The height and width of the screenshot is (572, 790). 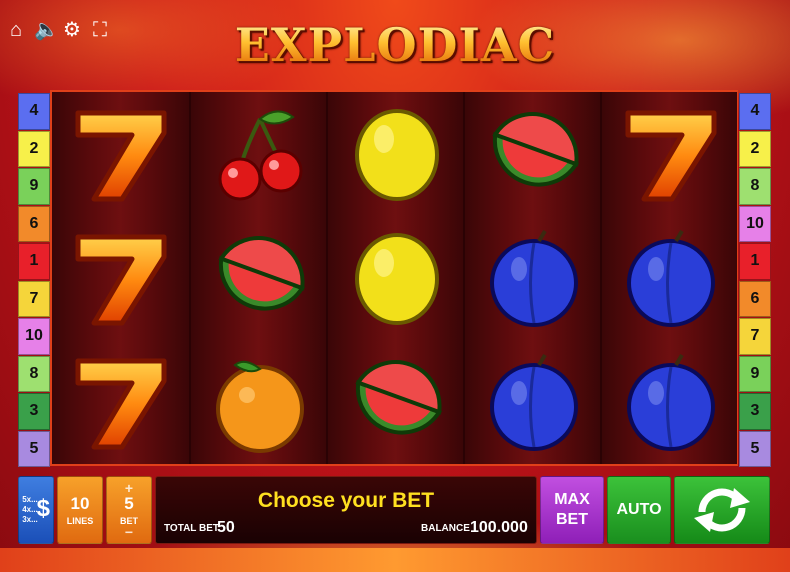 What do you see at coordinates (191, 528) in the screenshot?
I see `total-bet-label: TOTAL BET` at bounding box center [191, 528].